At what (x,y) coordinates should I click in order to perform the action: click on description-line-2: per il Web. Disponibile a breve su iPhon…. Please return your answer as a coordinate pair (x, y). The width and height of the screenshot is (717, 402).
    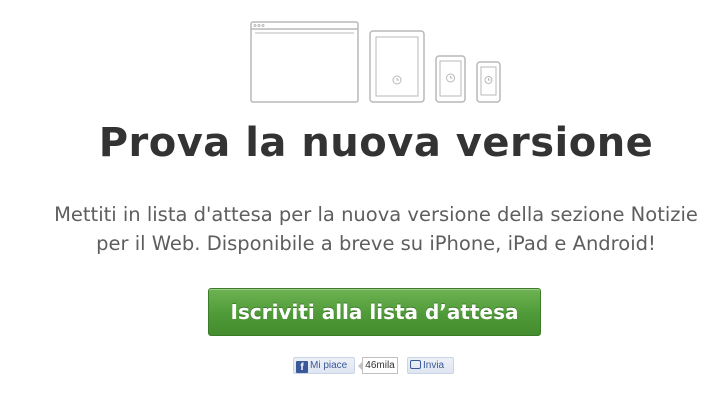
    Looking at the image, I should click on (376, 243).